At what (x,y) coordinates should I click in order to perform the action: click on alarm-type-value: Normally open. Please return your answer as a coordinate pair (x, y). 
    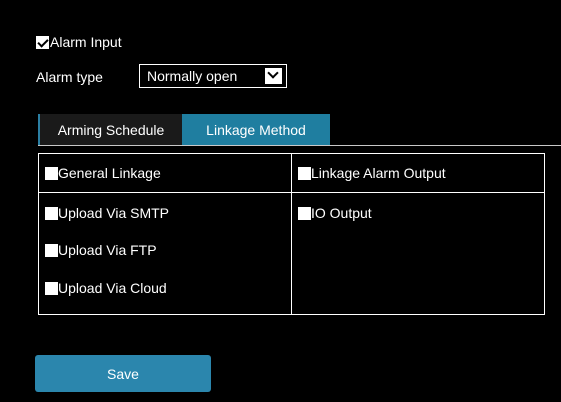
    Looking at the image, I should click on (192, 76).